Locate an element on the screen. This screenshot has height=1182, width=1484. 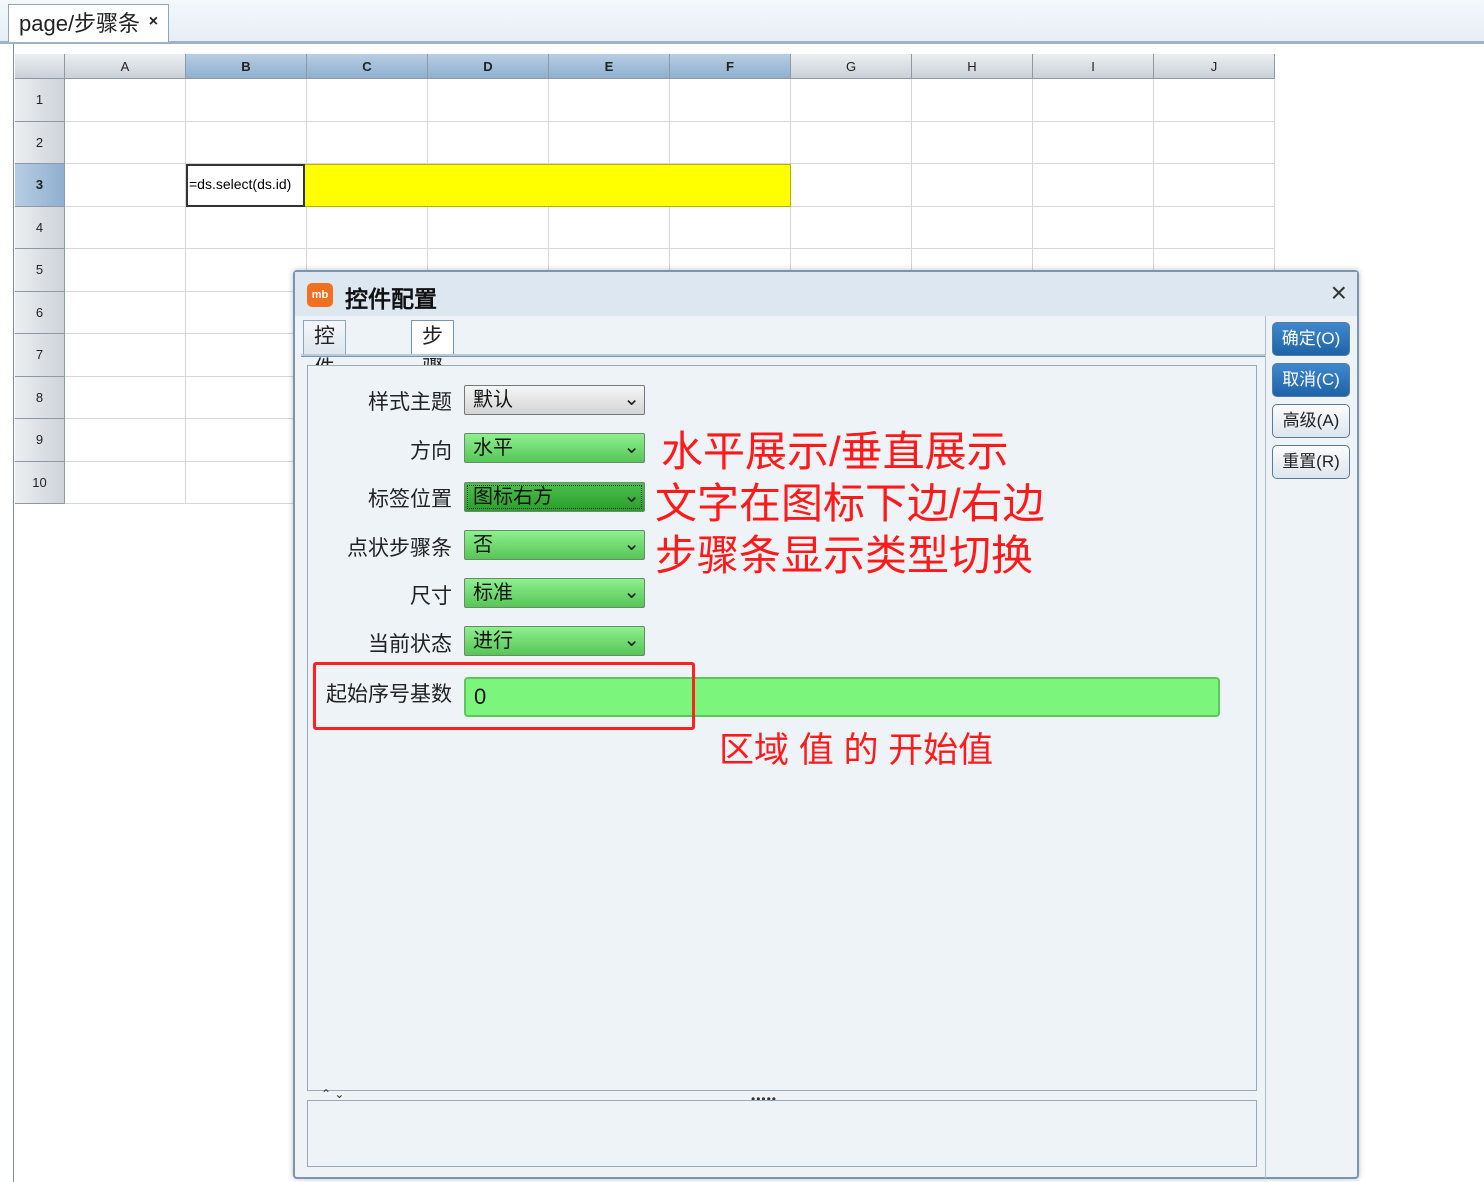
column-header-j: J is located at coordinates (1214, 66).